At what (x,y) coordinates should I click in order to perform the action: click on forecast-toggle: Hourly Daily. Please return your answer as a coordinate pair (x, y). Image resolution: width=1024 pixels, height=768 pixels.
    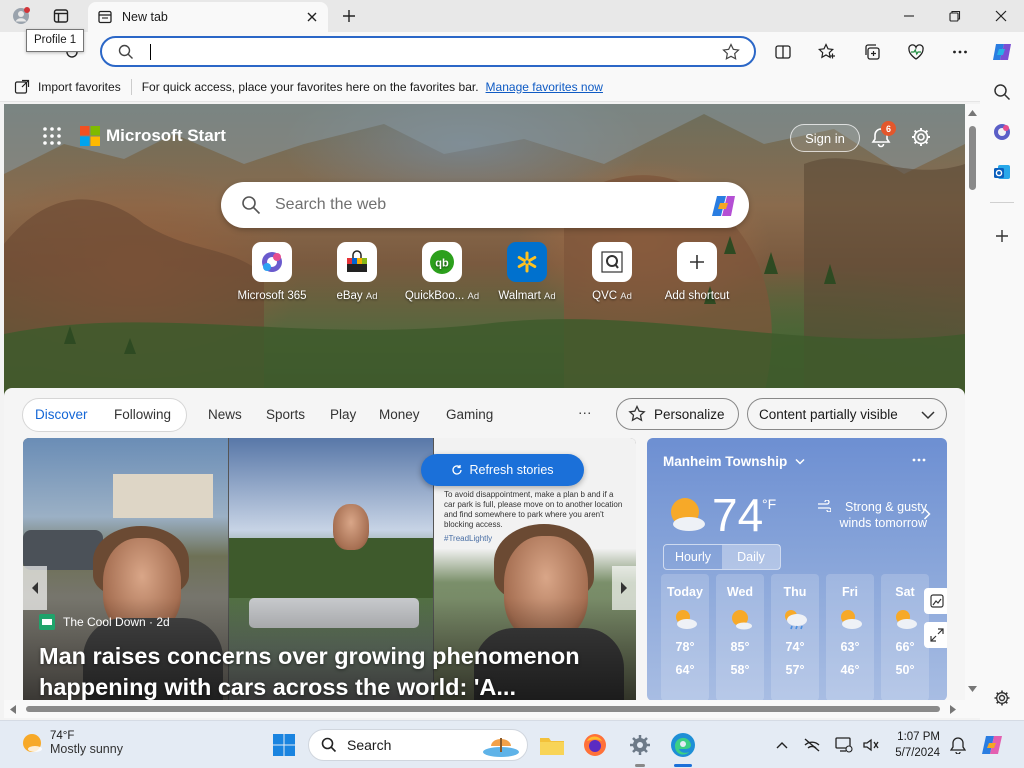
    Looking at the image, I should click on (722, 557).